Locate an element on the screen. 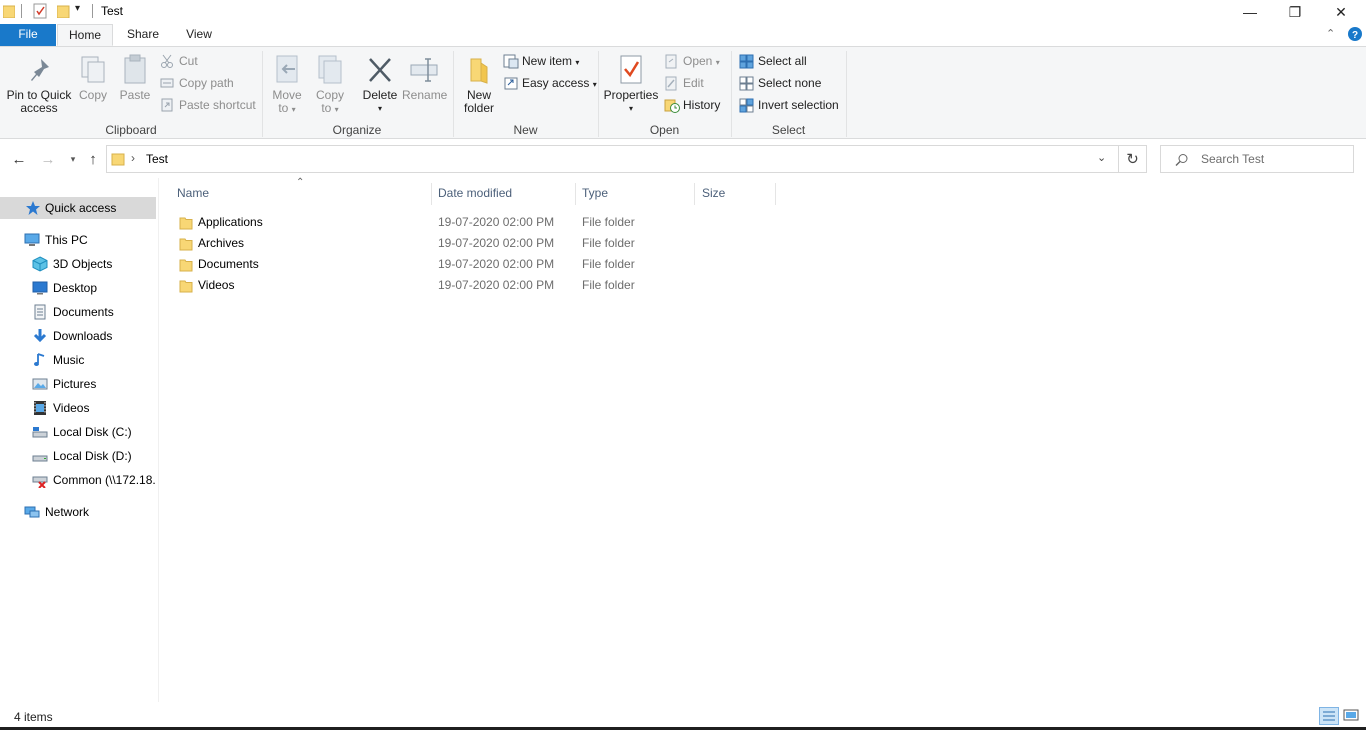 Image resolution: width=1366 pixels, height=730 pixels. edit-button: Edit is located at coordinates (684, 84).